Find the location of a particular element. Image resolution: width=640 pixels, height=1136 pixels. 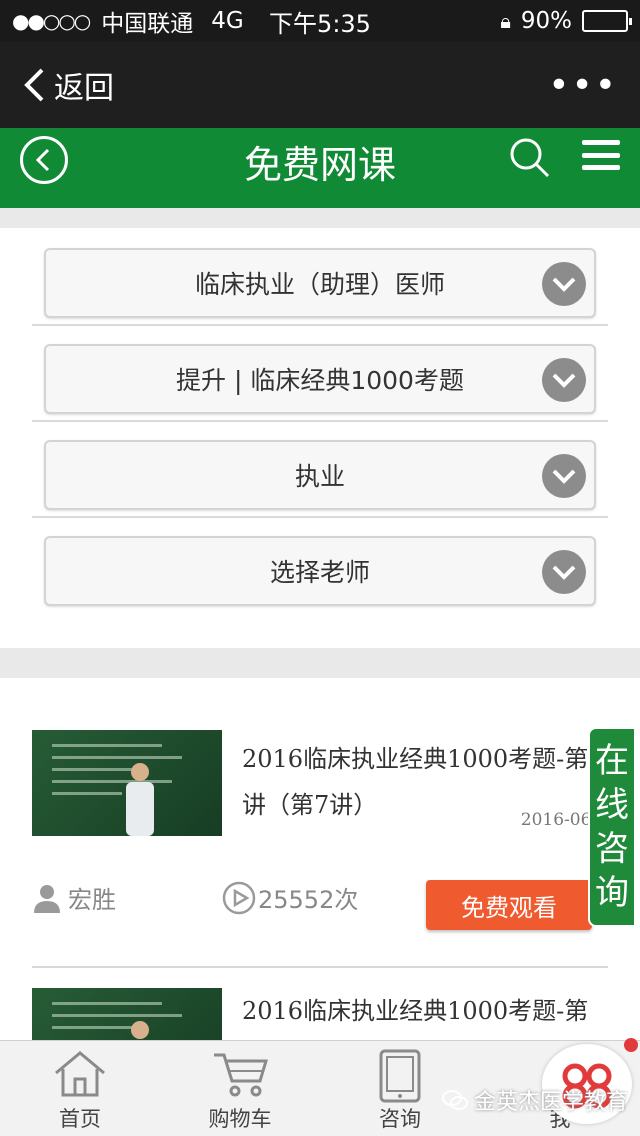

filter-row: 执业 is located at coordinates (320, 470).